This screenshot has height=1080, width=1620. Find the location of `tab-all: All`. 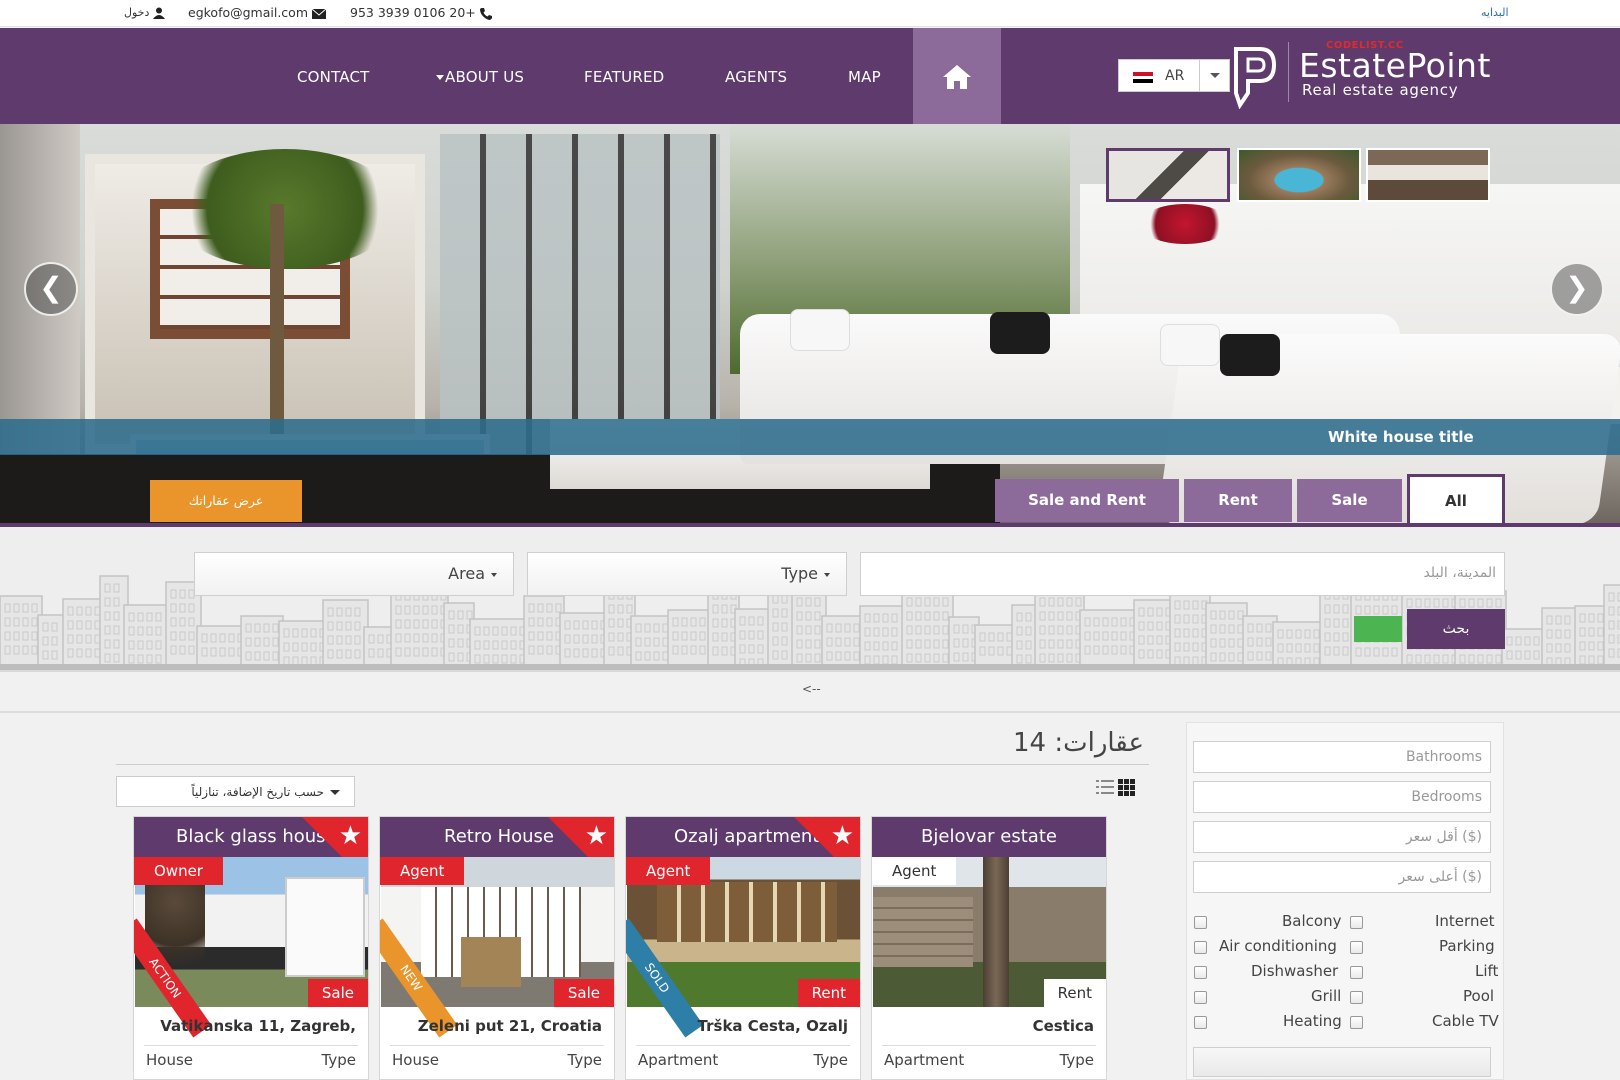

tab-all: All is located at coordinates (1456, 500).